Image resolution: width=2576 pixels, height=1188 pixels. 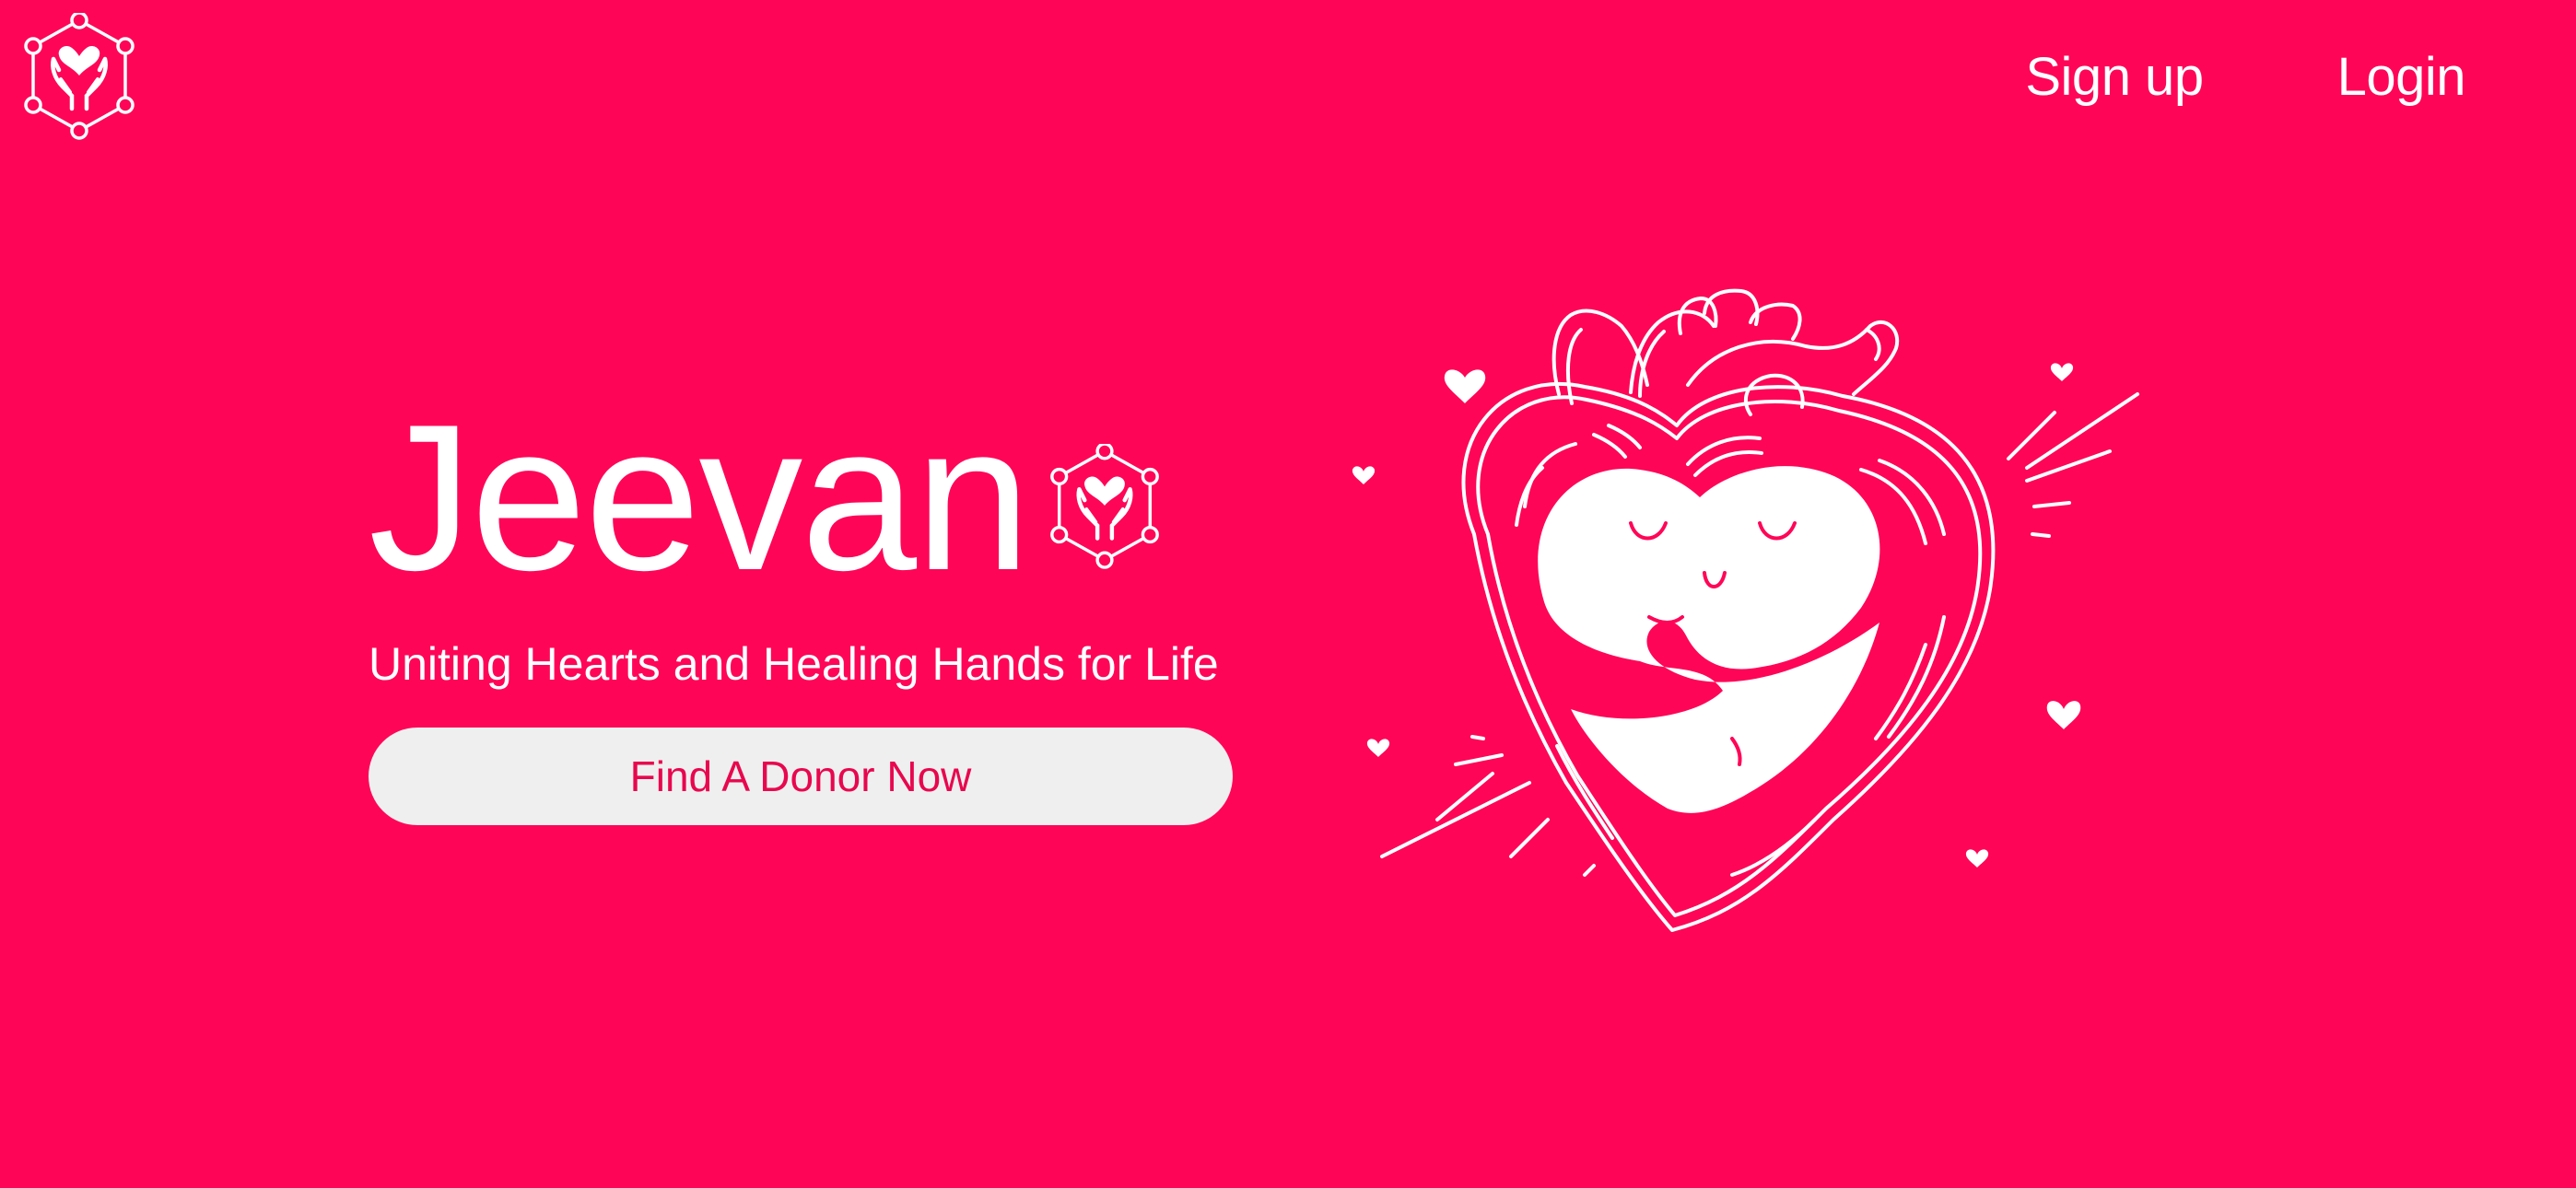 What do you see at coordinates (700, 496) in the screenshot?
I see `brand-name: Jeevan` at bounding box center [700, 496].